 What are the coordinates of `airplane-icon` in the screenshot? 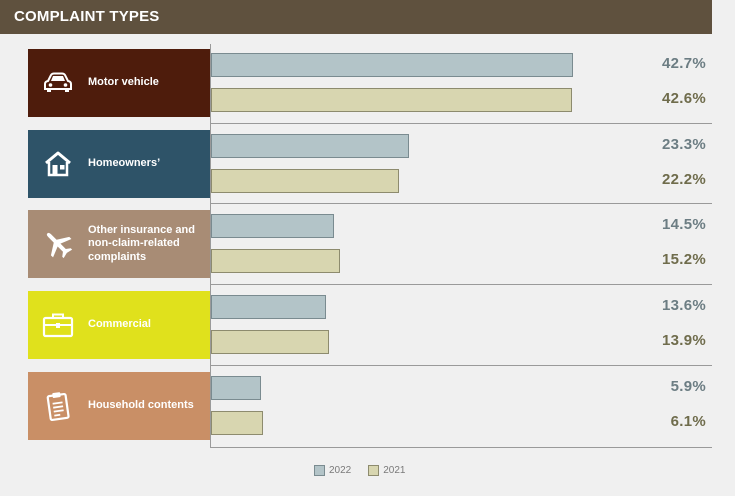 It's located at (58, 244).